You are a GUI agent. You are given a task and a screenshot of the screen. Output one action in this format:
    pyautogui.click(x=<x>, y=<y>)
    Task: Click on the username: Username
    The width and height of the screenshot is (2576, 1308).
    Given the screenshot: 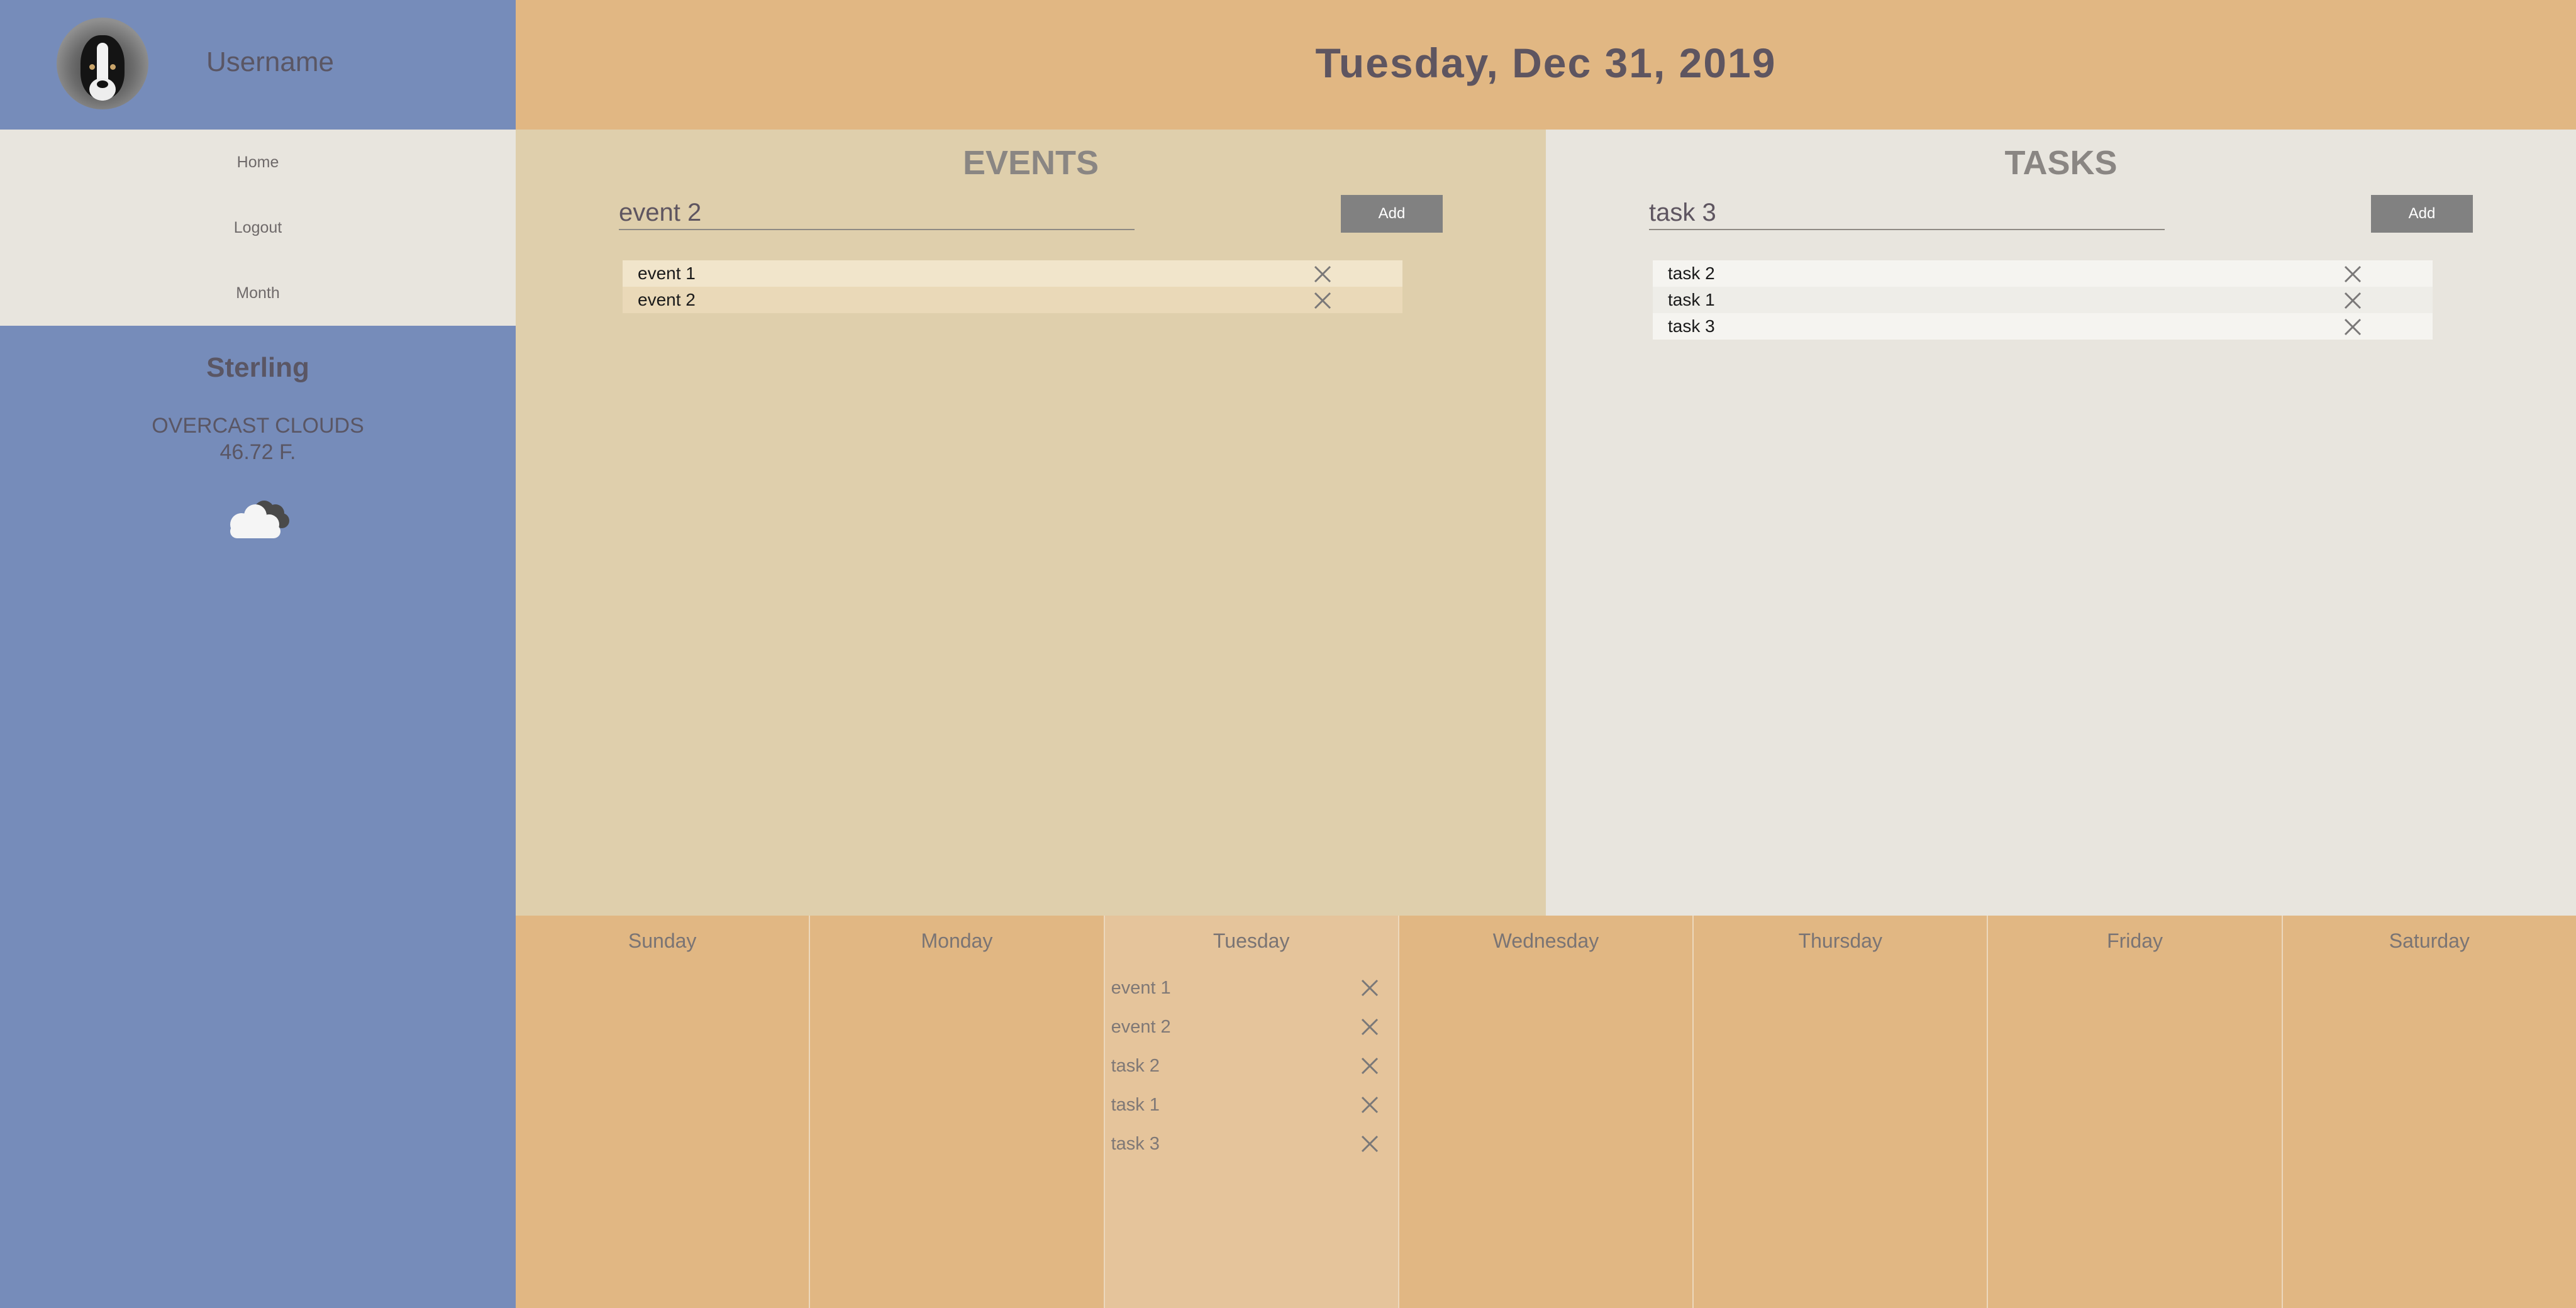 What is the action you would take?
    pyautogui.click(x=270, y=62)
    